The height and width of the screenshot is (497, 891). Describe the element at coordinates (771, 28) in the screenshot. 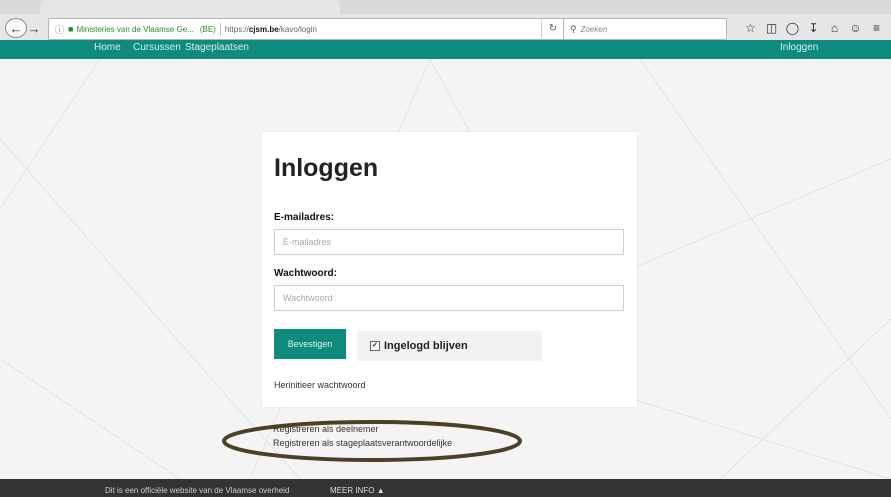

I see `reading-list-icon: ◫` at that location.